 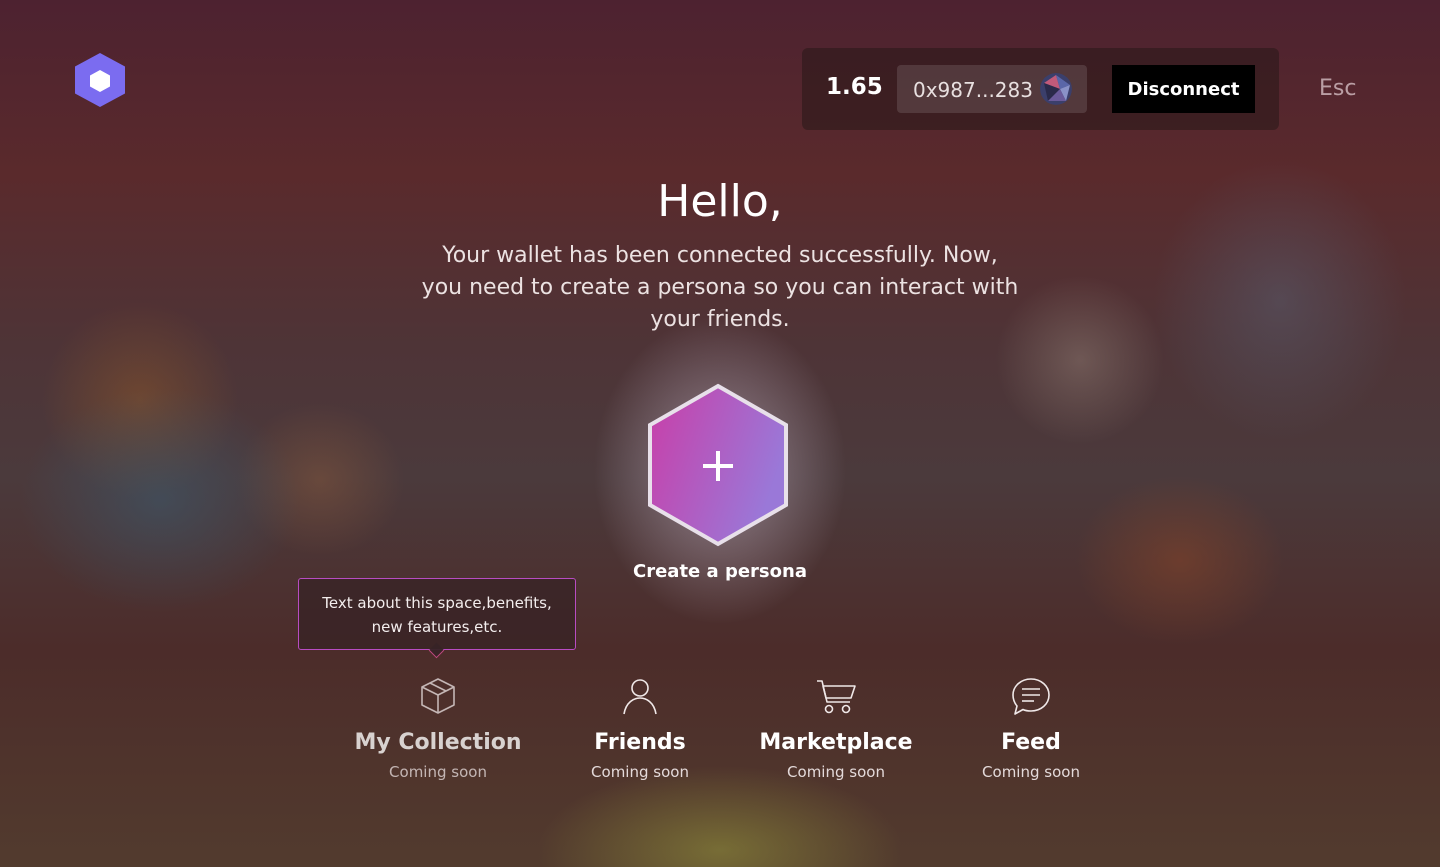 What do you see at coordinates (436, 650) in the screenshot?
I see `tooltip-arrow` at bounding box center [436, 650].